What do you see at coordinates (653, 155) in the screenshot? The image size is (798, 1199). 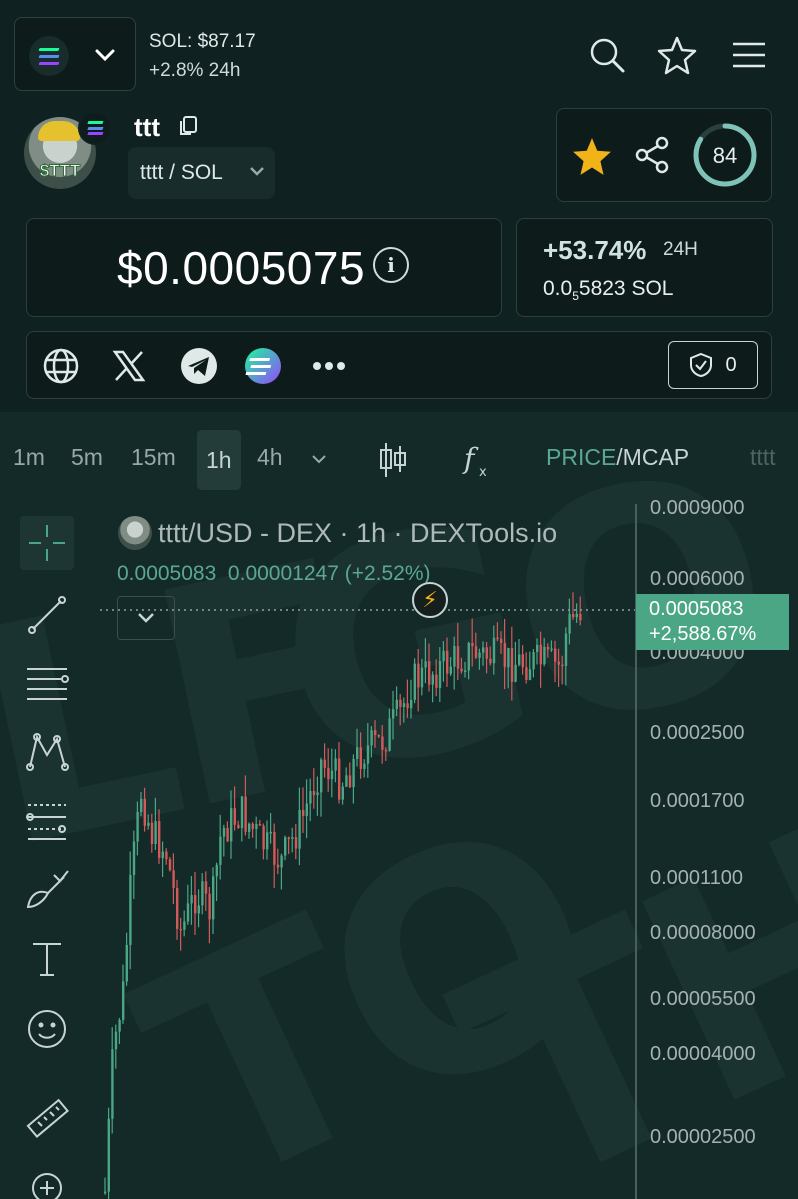 I see `share-icon` at bounding box center [653, 155].